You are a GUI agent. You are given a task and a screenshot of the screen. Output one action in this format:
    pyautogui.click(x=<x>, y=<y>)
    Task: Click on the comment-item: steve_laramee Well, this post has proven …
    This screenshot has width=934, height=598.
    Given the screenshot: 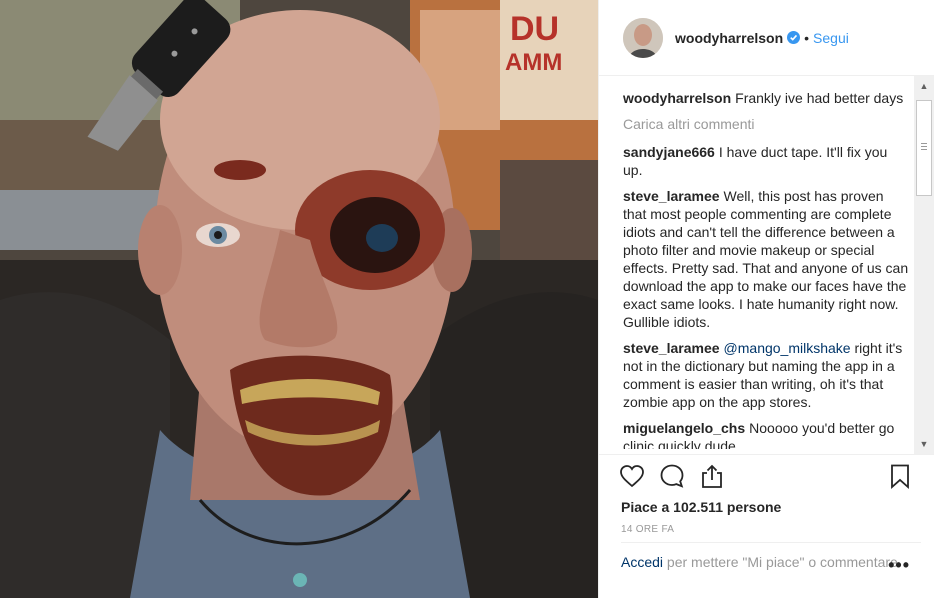 What is the action you would take?
    pyautogui.click(x=766, y=259)
    